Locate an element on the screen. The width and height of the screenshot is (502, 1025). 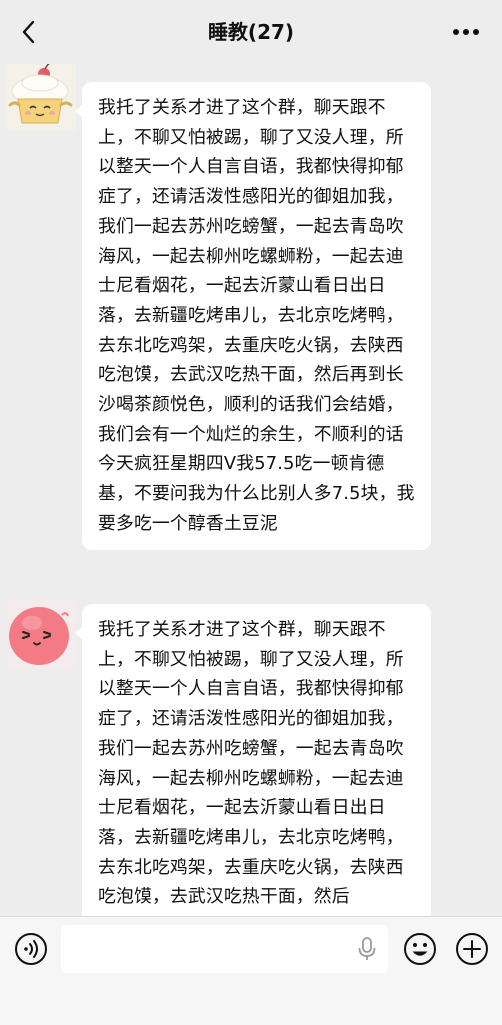
voice-button is located at coordinates (31, 949).